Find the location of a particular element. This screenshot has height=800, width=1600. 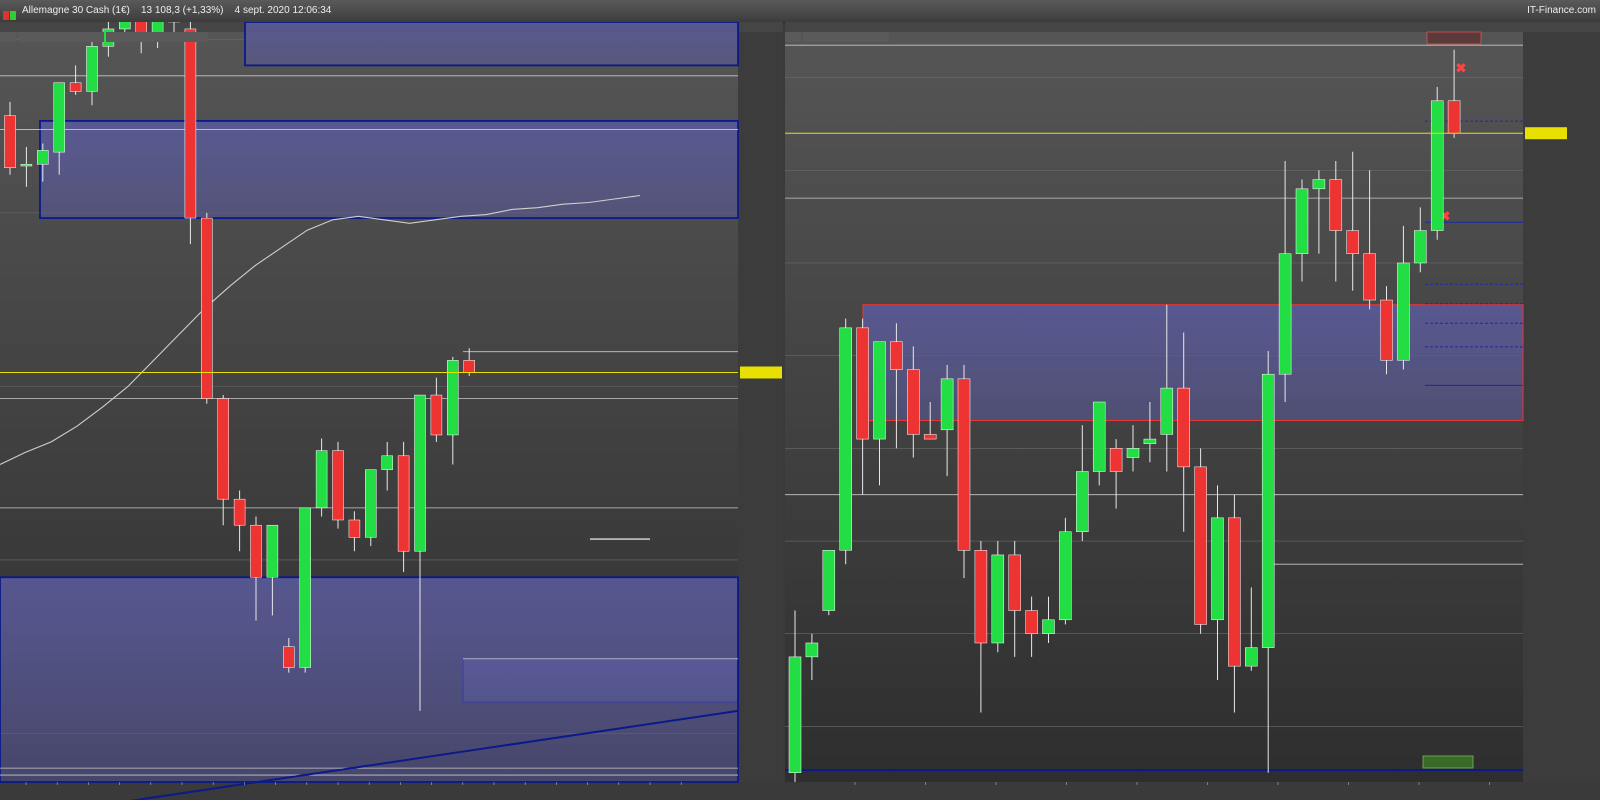

buy-icon is located at coordinates (13, 15).